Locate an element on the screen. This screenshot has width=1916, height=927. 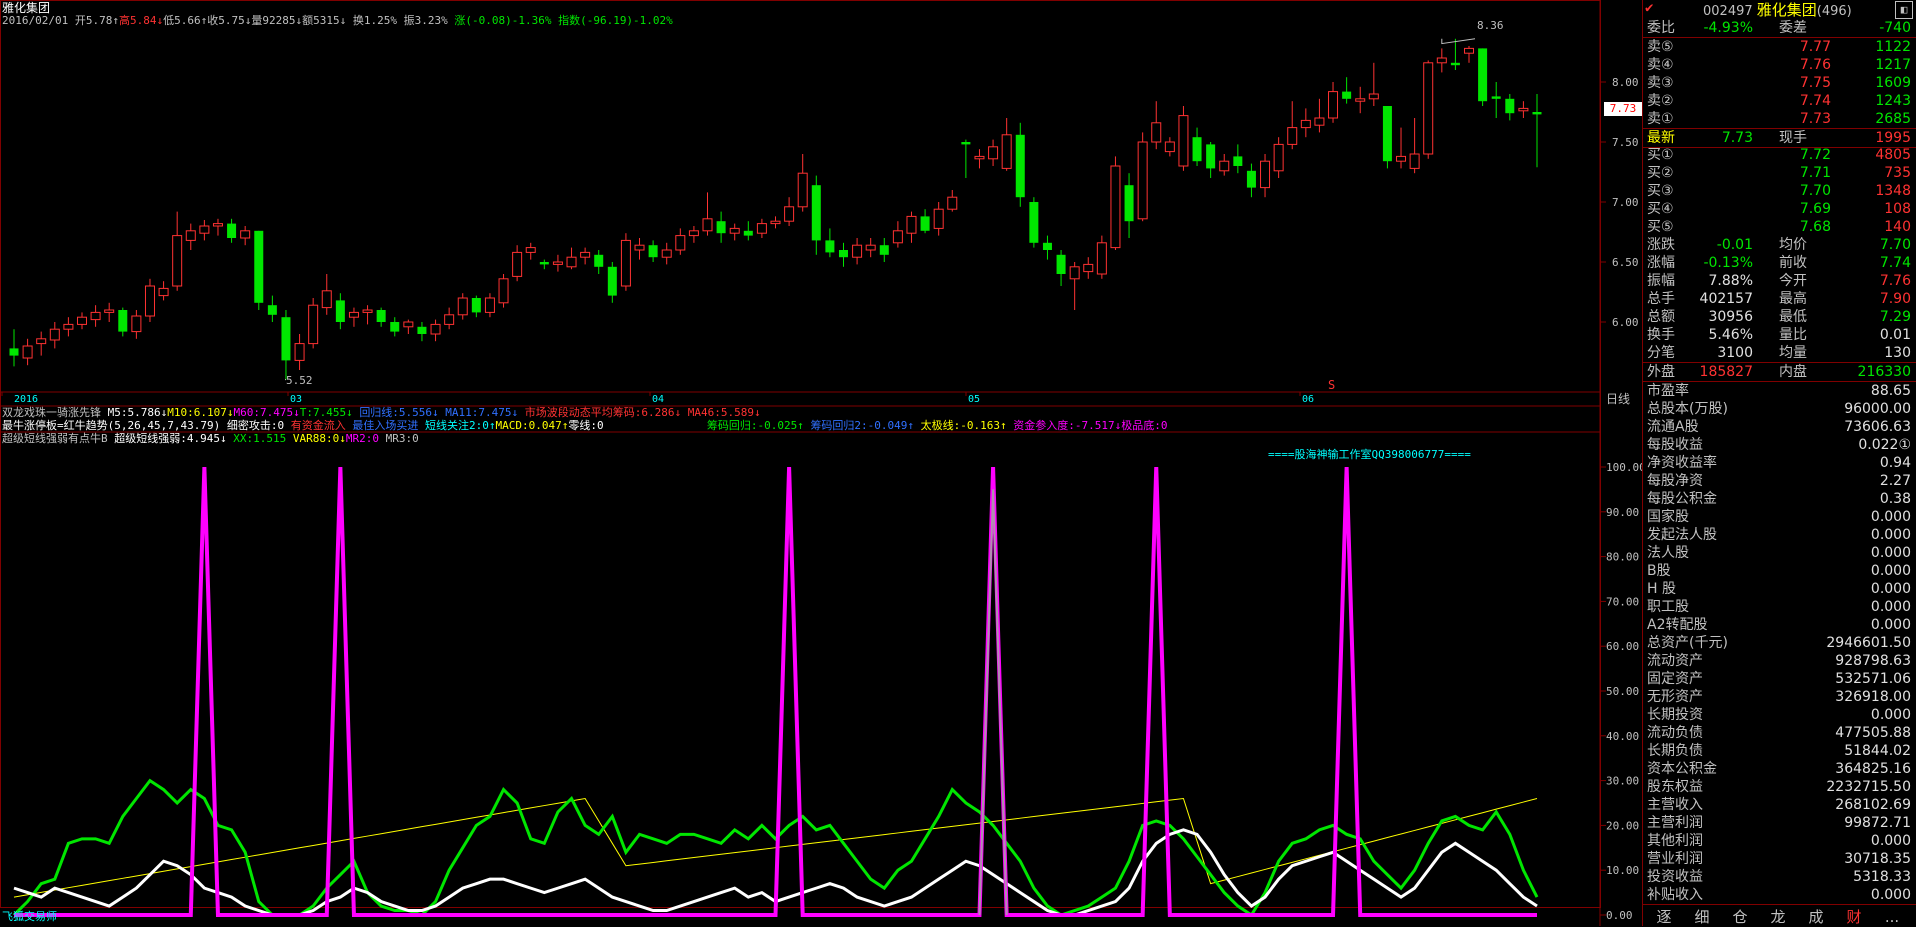
ask-row: 卖⑤ 7.77 1122 is located at coordinates (1779, 47).